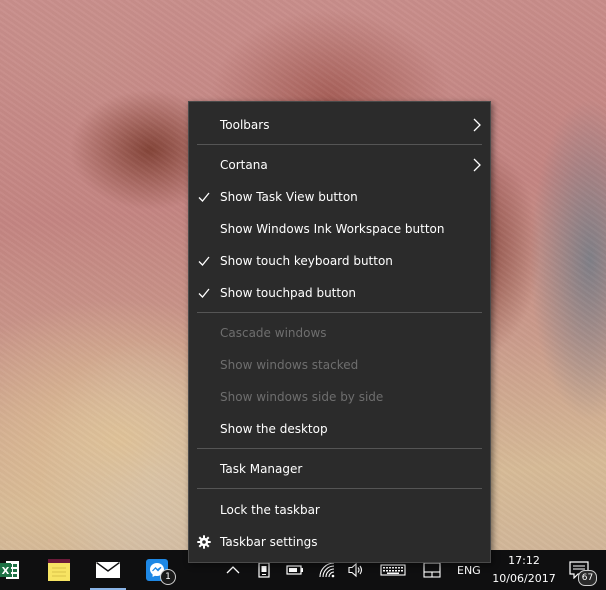  Describe the element at coordinates (339, 125) in the screenshot. I see `menu-item-toolbars: Toolbars` at that location.